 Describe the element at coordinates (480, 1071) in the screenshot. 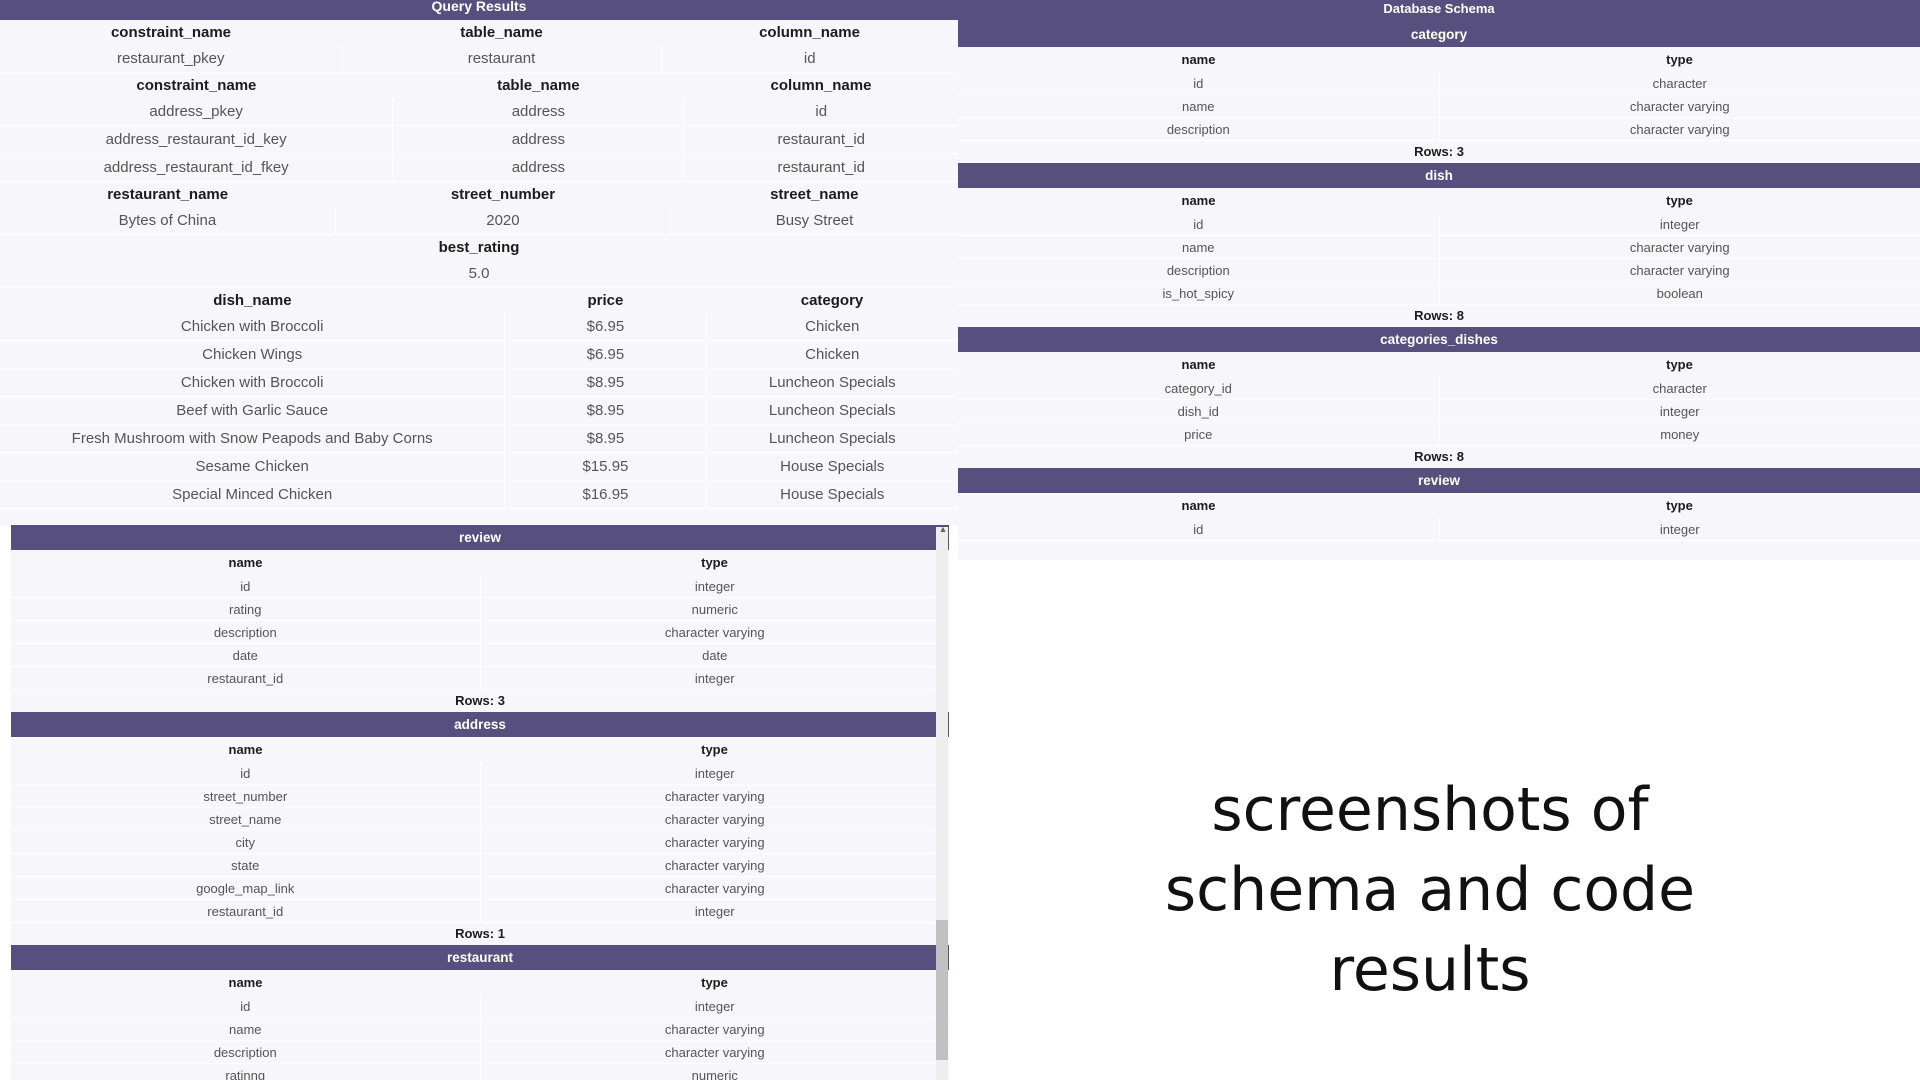

I see `table-row: ratinng numeric` at that location.